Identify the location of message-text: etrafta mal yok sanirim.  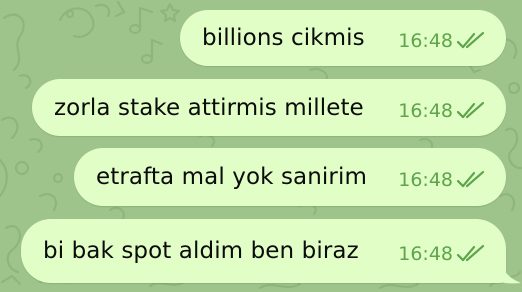
(231, 177).